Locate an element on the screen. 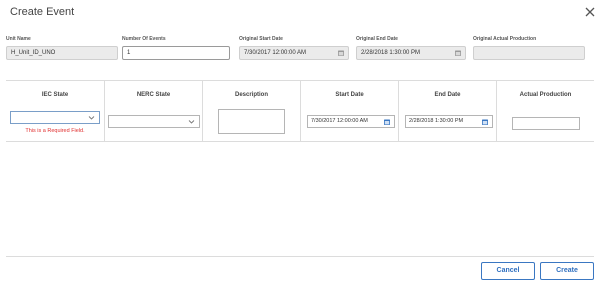 The height and width of the screenshot is (285, 600). original-end-date-field: Original End Date 2/28/2018 1:30:00 PM is located at coordinates (411, 48).